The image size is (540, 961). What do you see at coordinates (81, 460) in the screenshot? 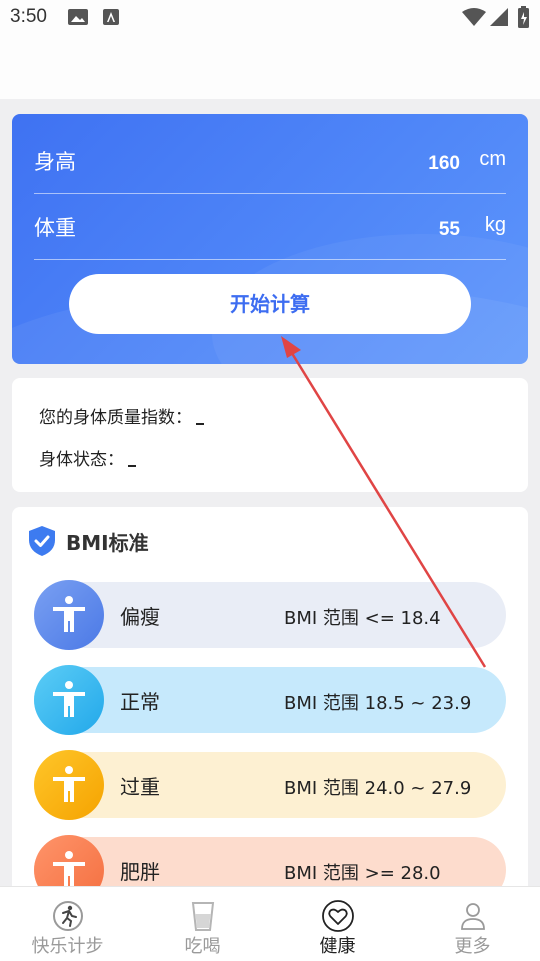
I see `body-state-label: 身体状态：` at bounding box center [81, 460].